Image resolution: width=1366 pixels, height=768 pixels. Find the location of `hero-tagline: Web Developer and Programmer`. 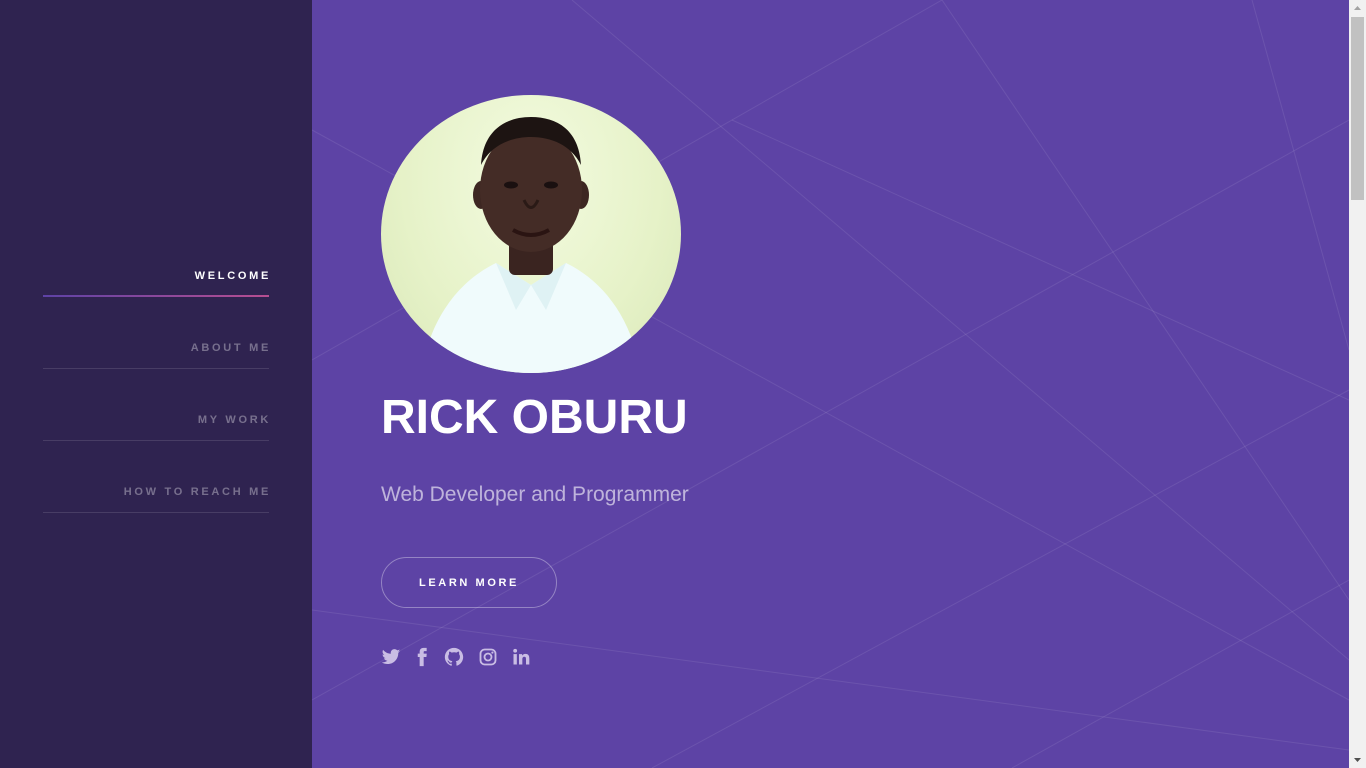

hero-tagline: Web Developer and Programmer is located at coordinates (535, 494).